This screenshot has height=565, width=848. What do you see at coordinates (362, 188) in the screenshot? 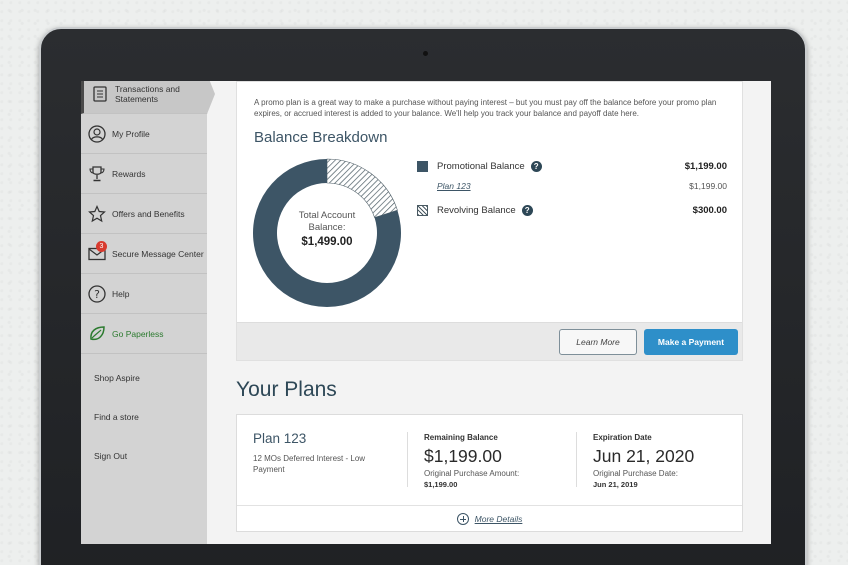
I see `revolving-slice` at bounding box center [362, 188].